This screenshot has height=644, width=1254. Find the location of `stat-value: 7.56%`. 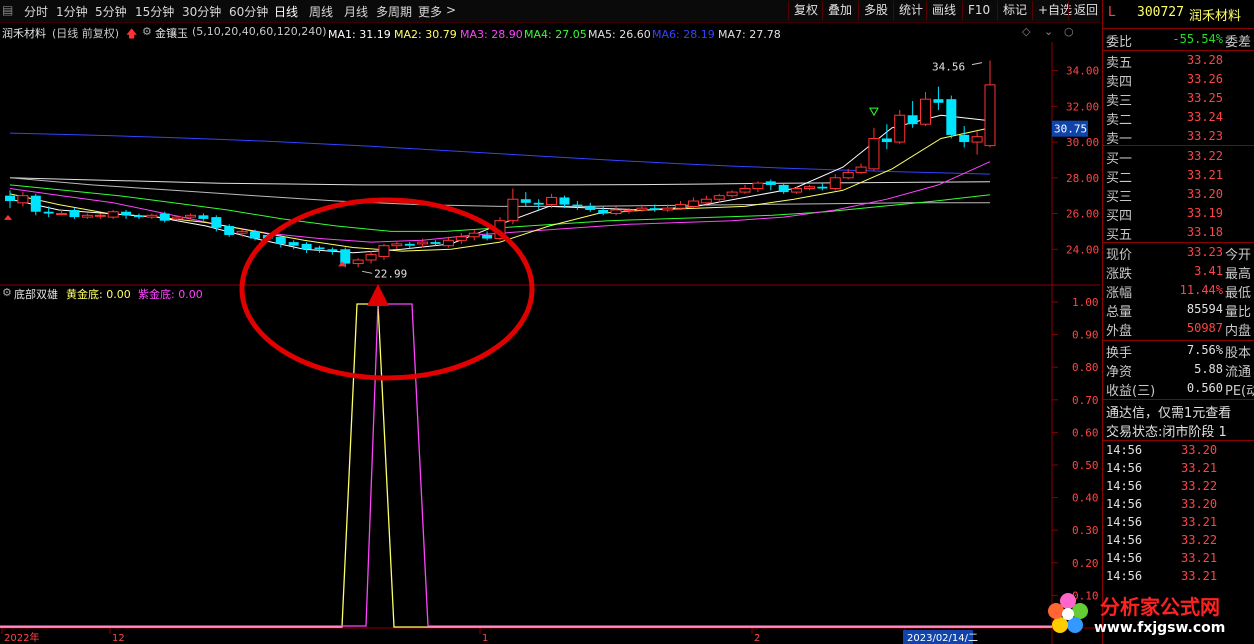

stat-value: 7.56% is located at coordinates (1204, 350).